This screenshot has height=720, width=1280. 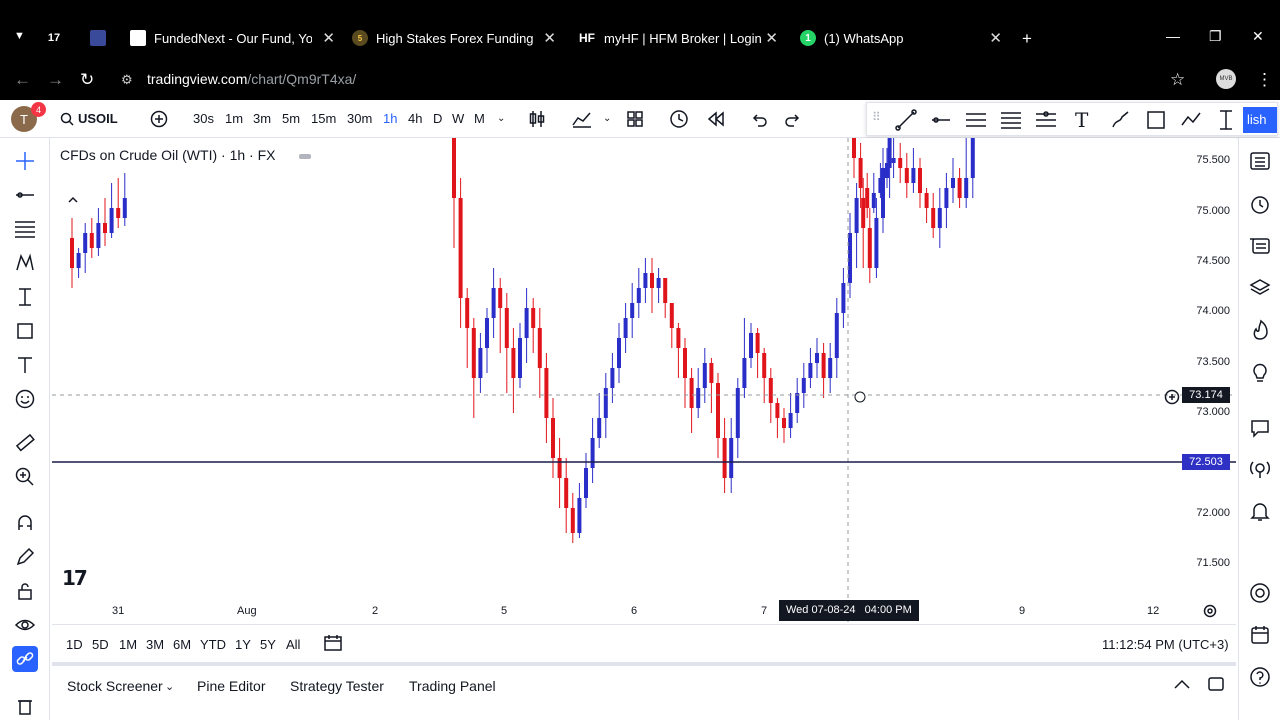 I want to click on layers-button, so click(x=1260, y=288).